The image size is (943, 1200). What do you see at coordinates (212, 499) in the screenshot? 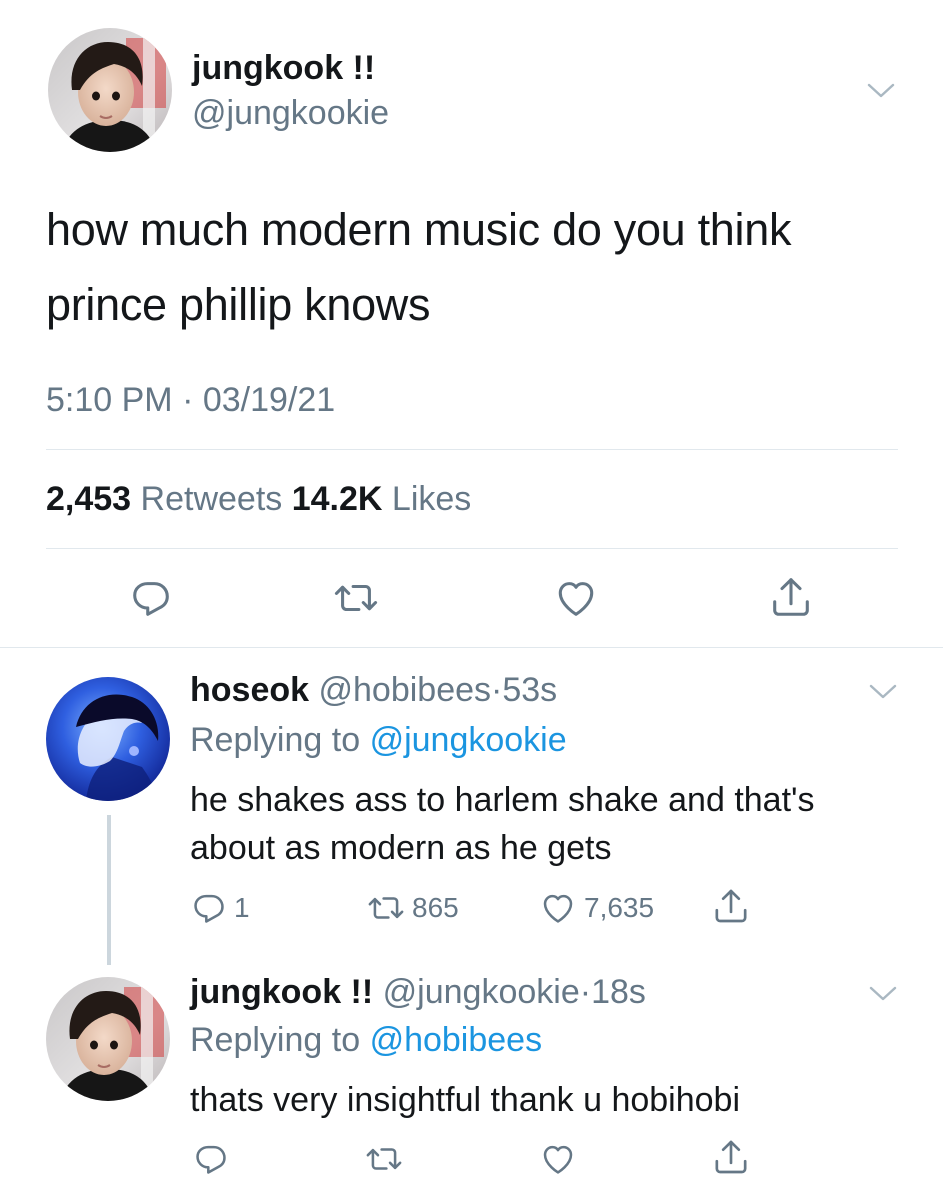
I see `retweets-label: Retweets` at bounding box center [212, 499].